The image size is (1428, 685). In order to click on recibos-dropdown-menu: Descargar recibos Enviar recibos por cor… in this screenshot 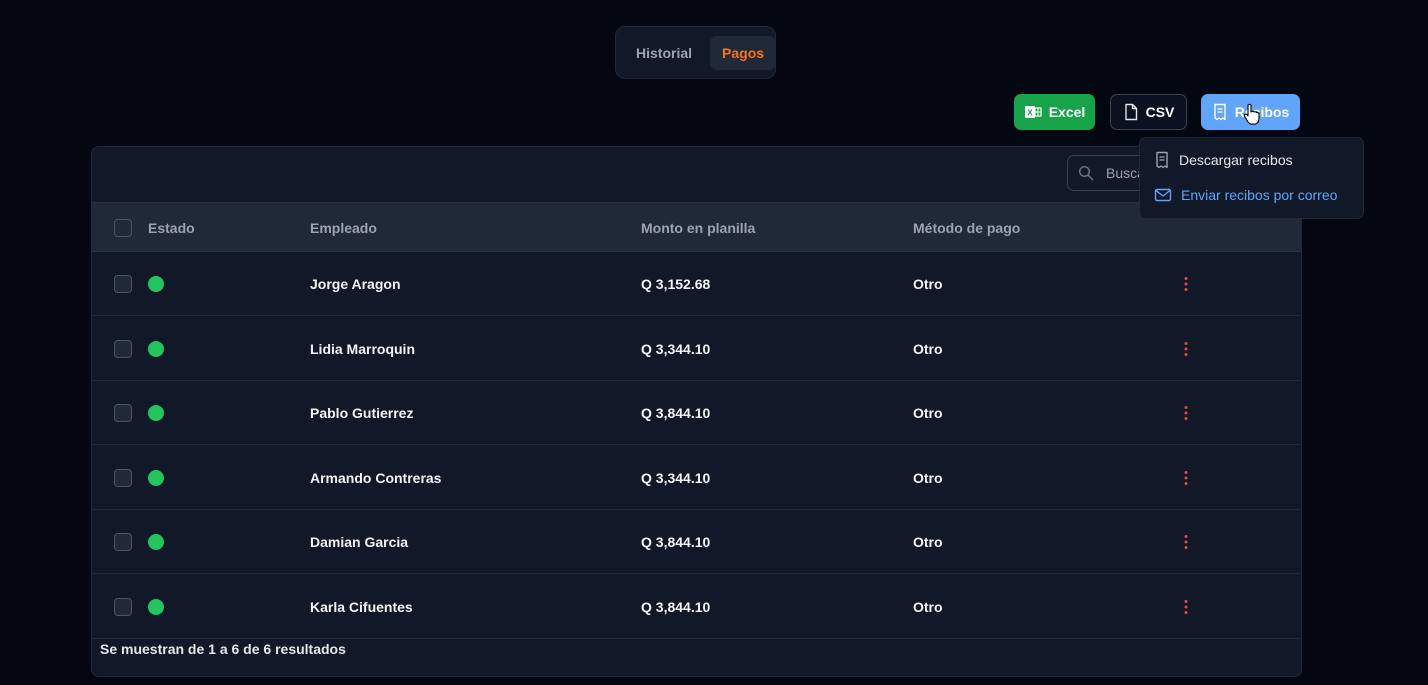, I will do `click(1251, 178)`.